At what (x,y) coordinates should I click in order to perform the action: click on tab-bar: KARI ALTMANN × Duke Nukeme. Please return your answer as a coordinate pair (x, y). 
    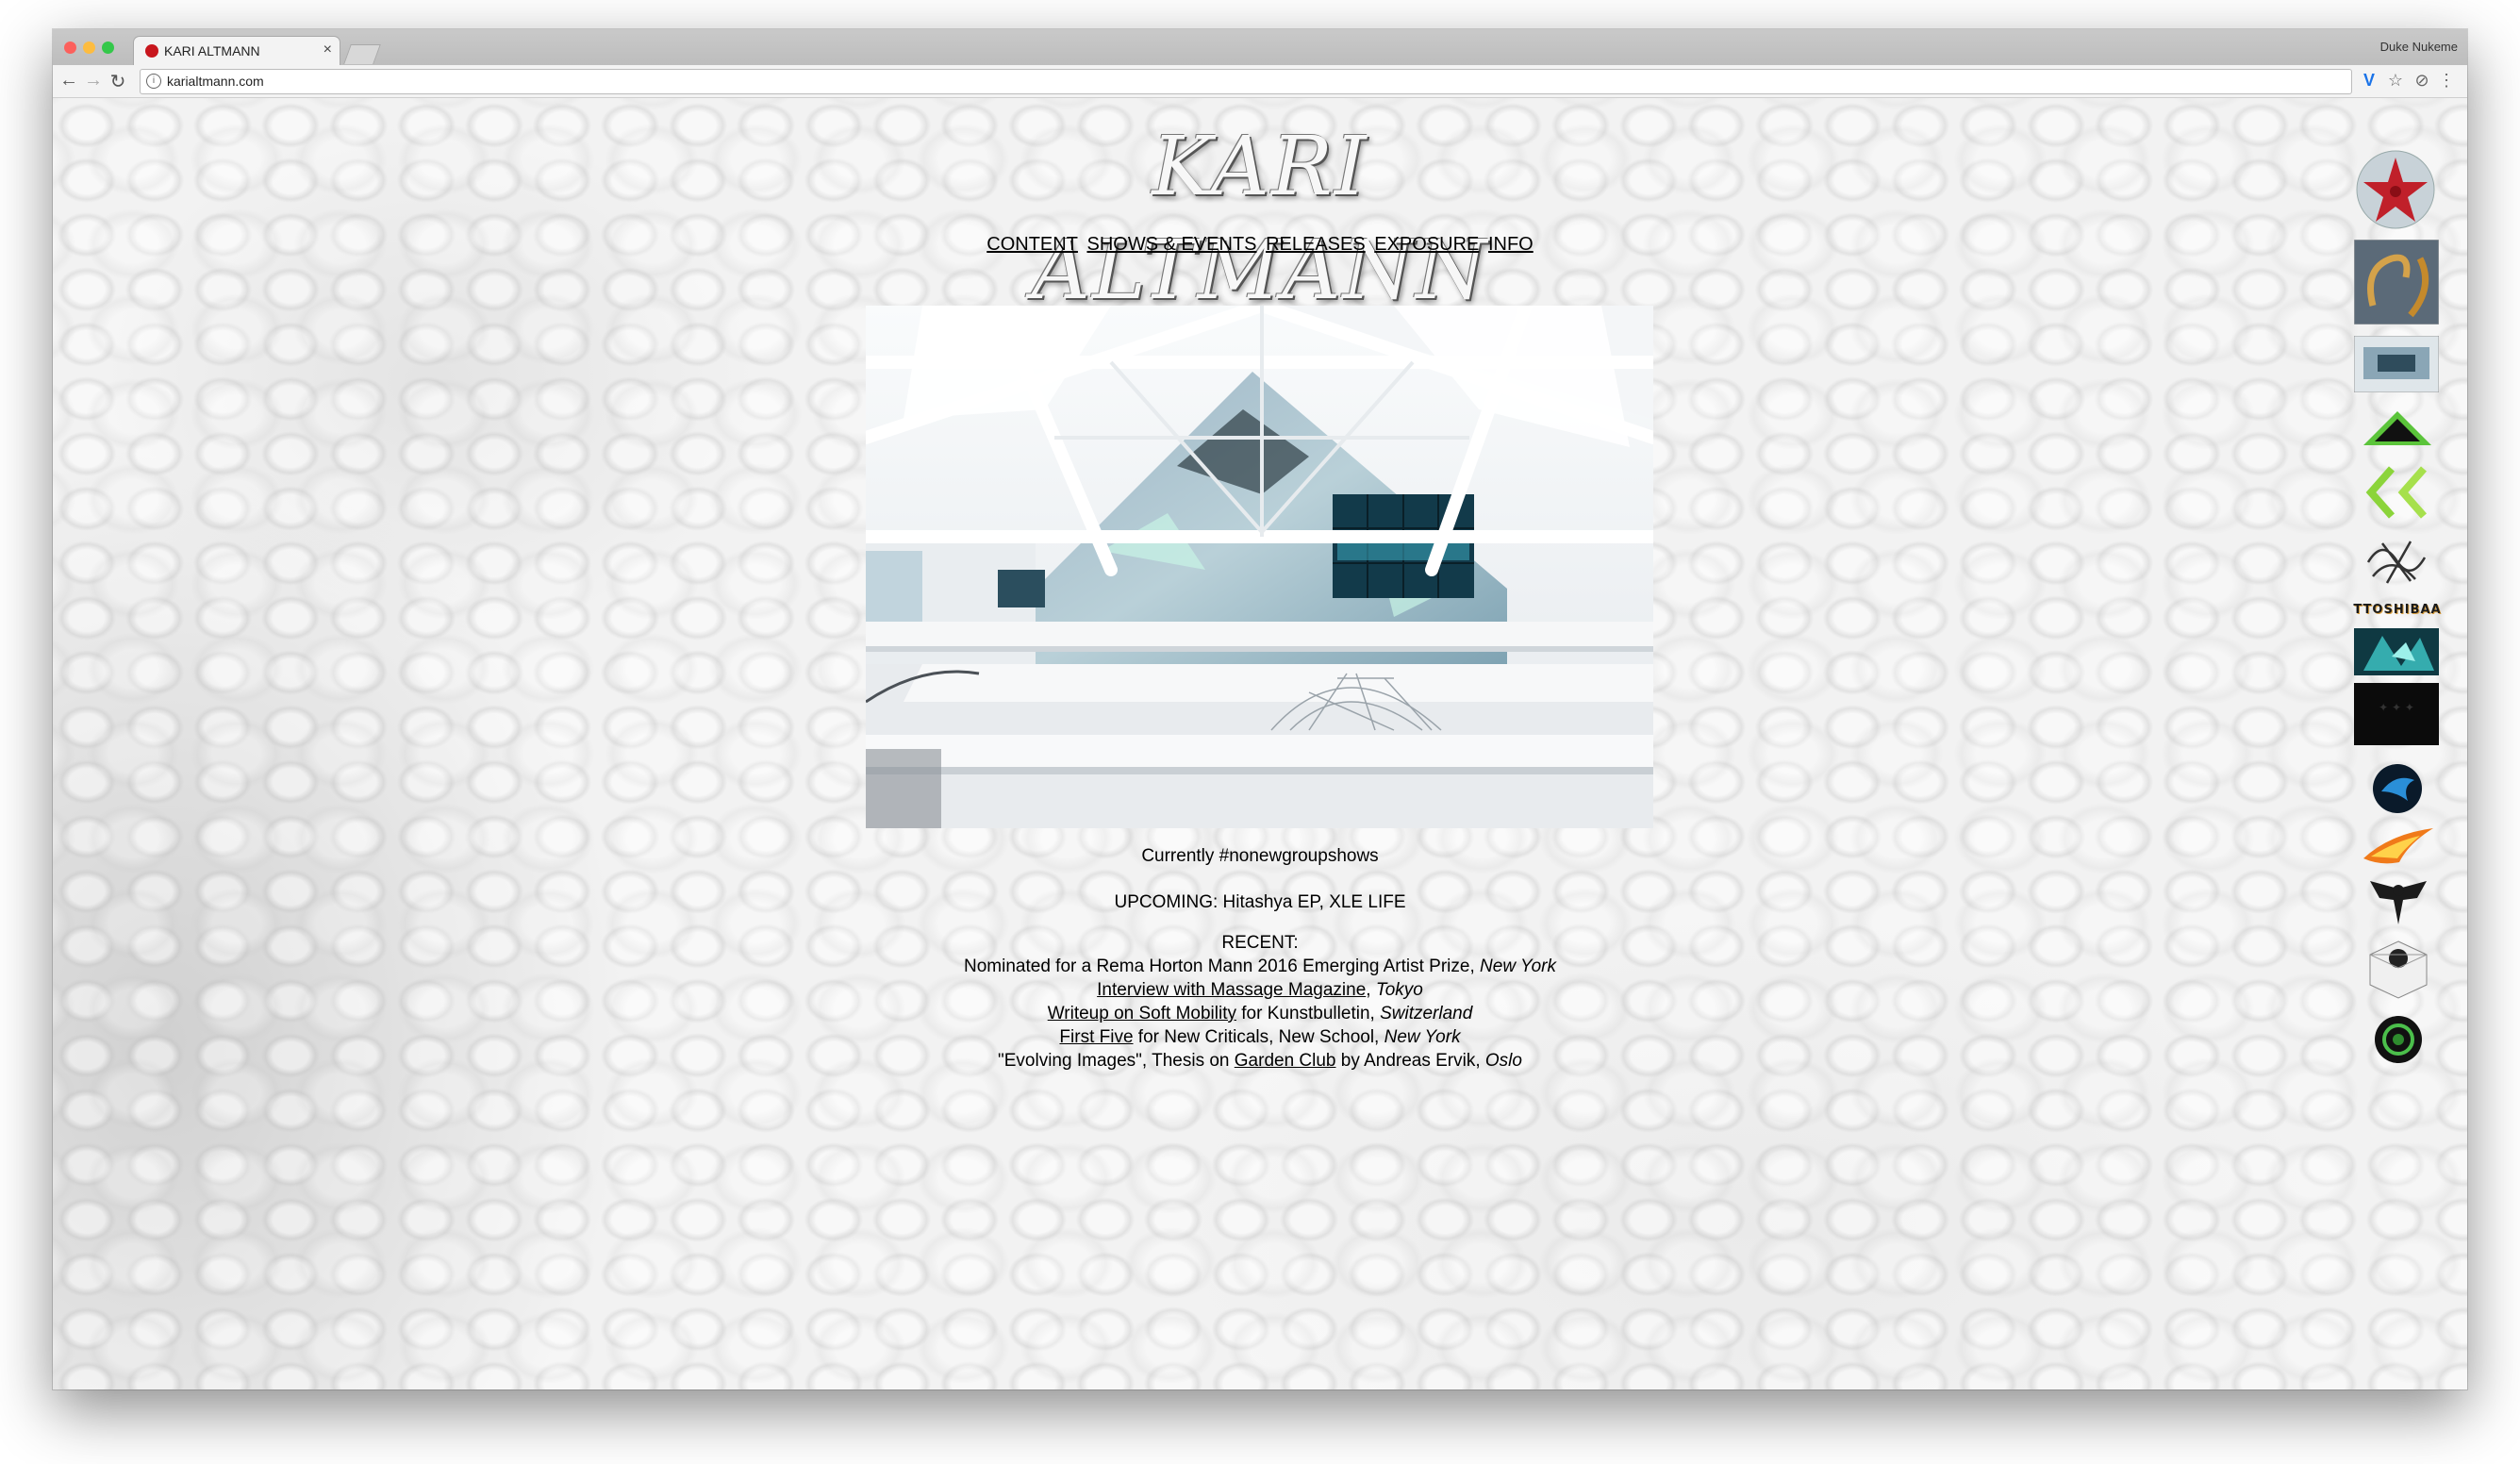
    Looking at the image, I should click on (1260, 47).